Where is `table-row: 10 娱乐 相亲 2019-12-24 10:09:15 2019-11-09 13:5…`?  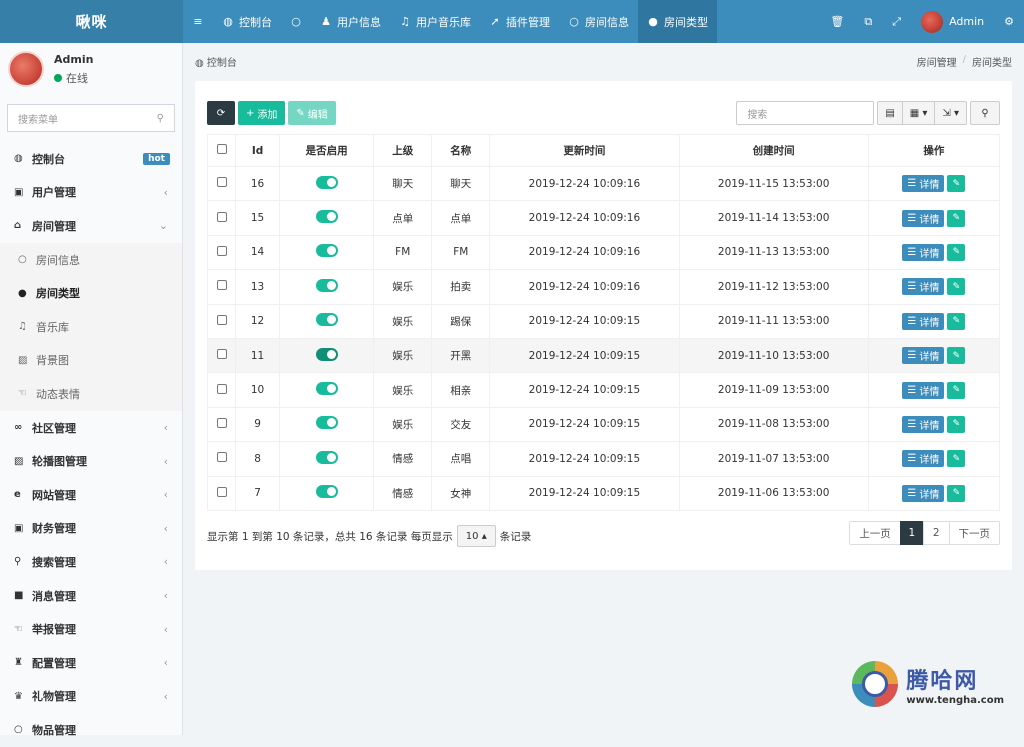 table-row: 10 娱乐 相亲 2019-12-24 10:09:15 2019-11-09 13:5… is located at coordinates (603, 390).